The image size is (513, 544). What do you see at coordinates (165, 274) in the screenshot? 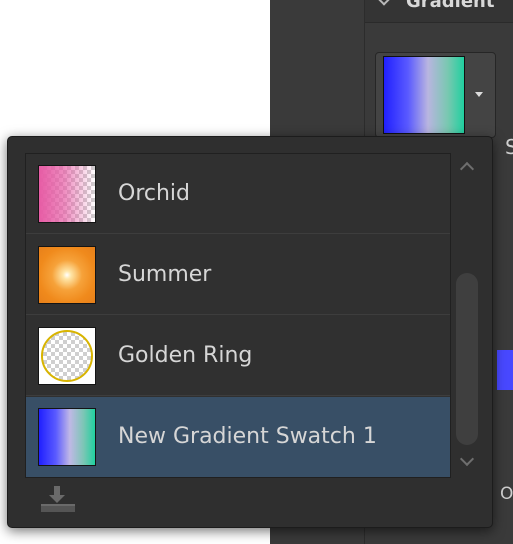
I see `swatch-label: Summer` at bounding box center [165, 274].